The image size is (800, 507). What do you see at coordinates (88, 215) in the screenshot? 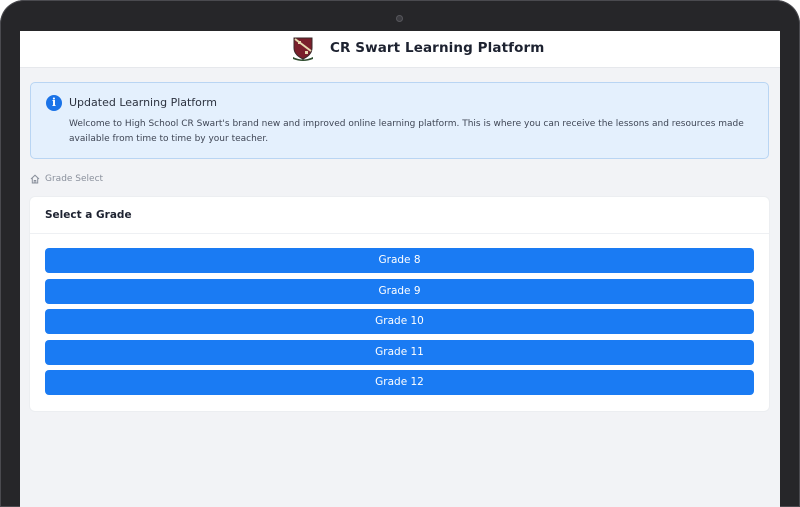
I see `card-title: Select a Grade` at bounding box center [88, 215].